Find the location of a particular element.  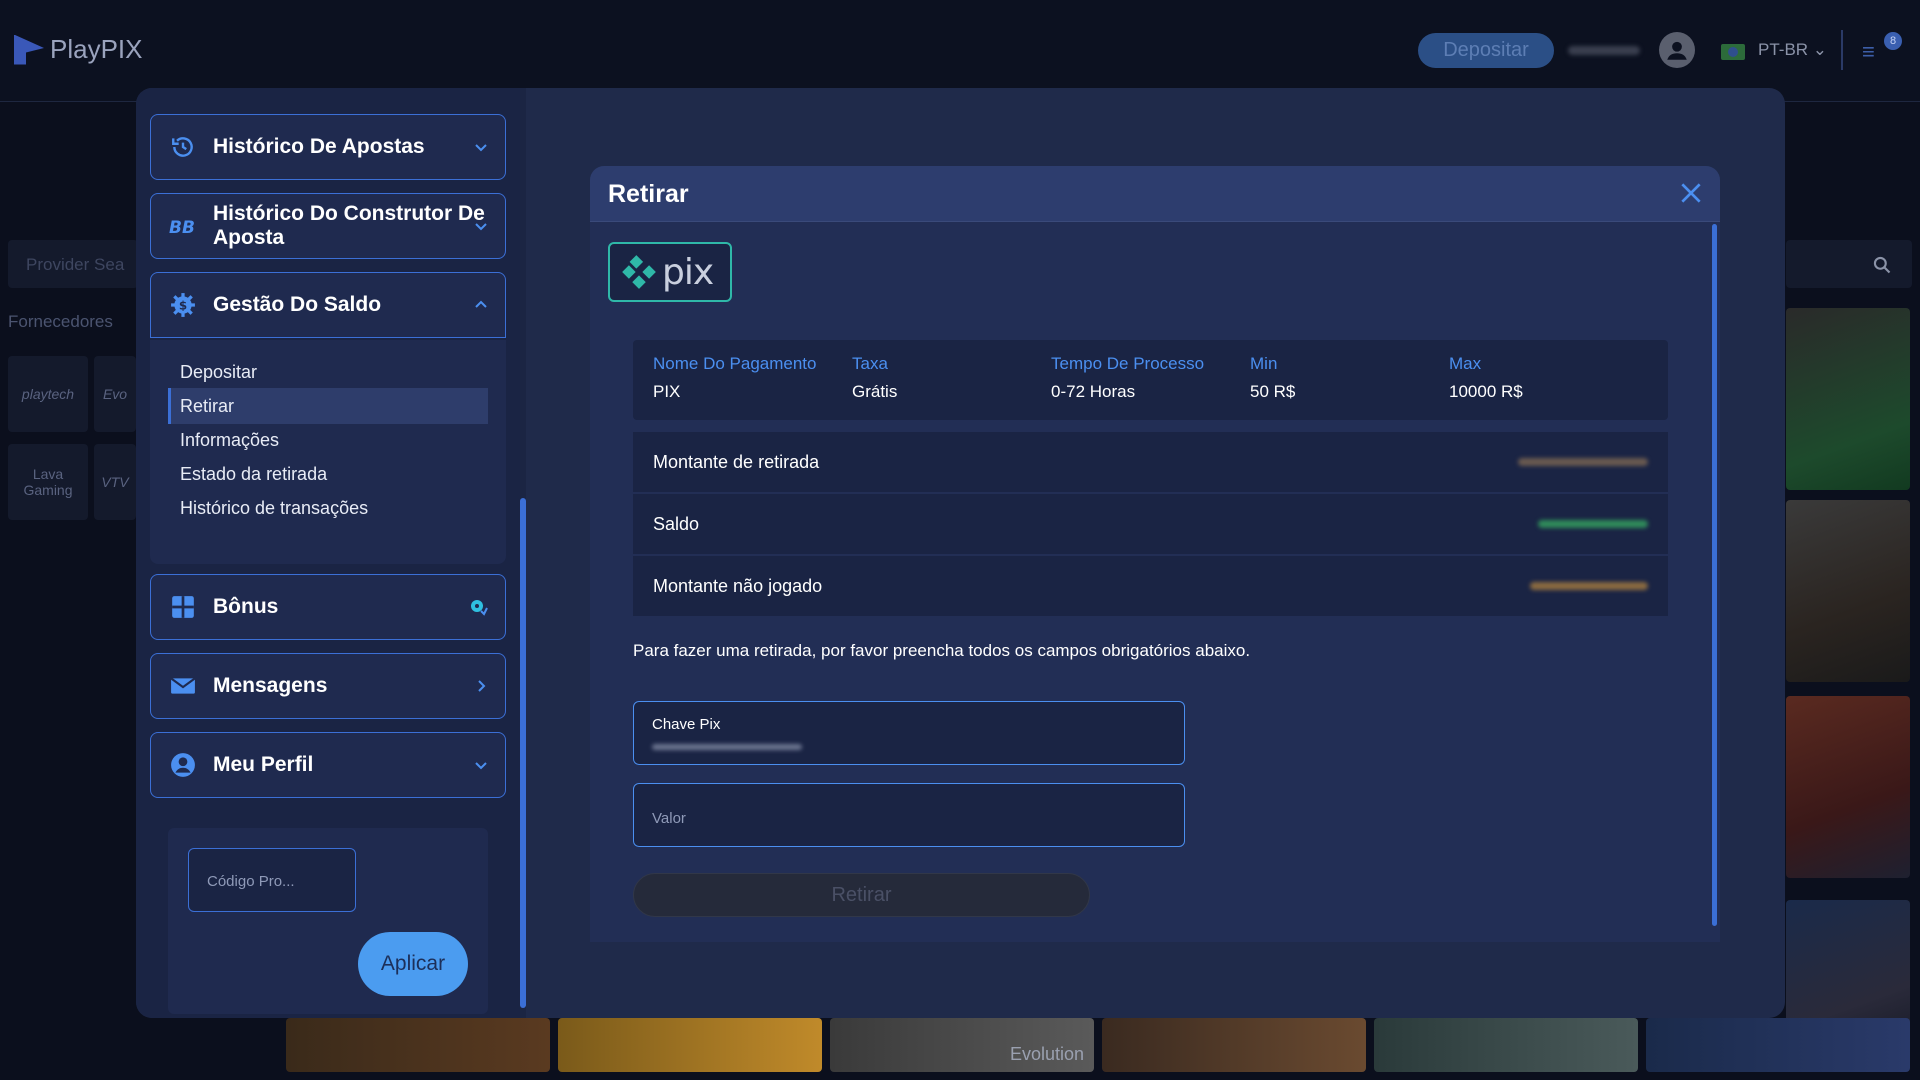

sidebar-item-label: Histórico De Apostas is located at coordinates (319, 146).